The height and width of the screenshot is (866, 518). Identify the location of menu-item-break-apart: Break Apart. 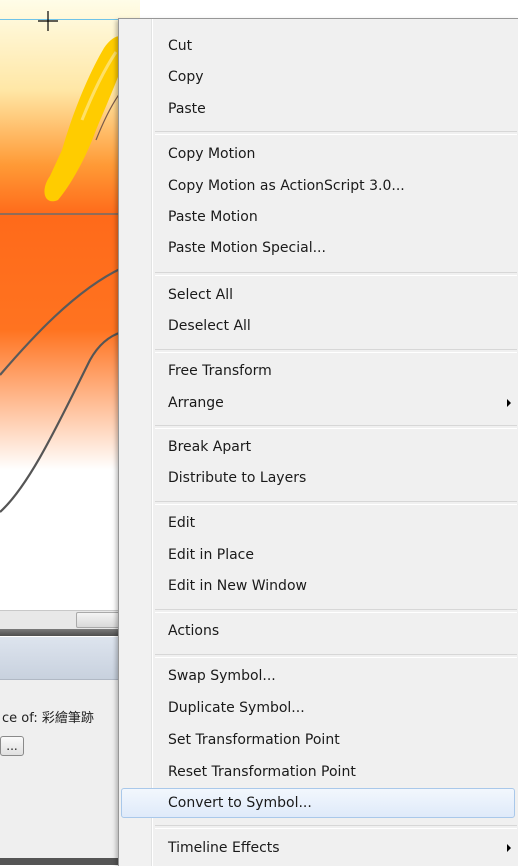
(318, 447).